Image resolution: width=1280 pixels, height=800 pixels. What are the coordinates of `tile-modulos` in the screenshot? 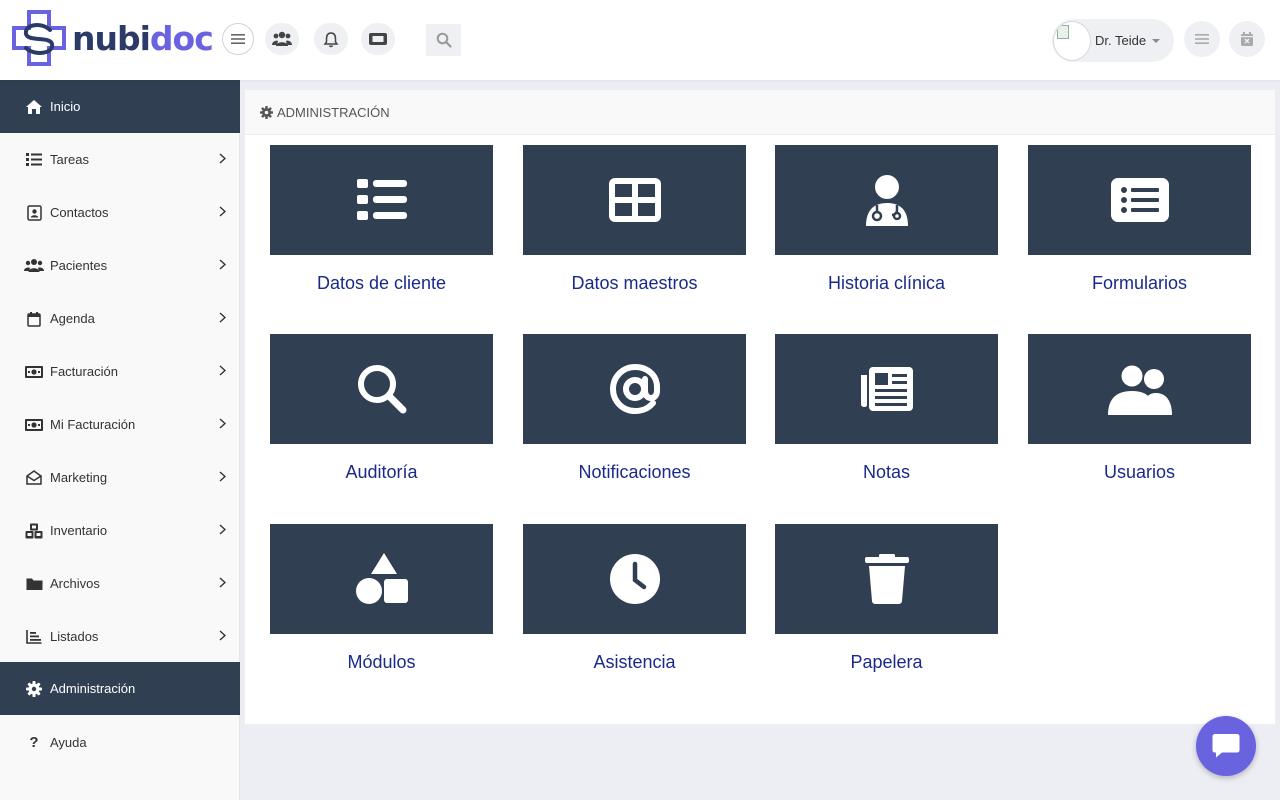 It's located at (381, 579).